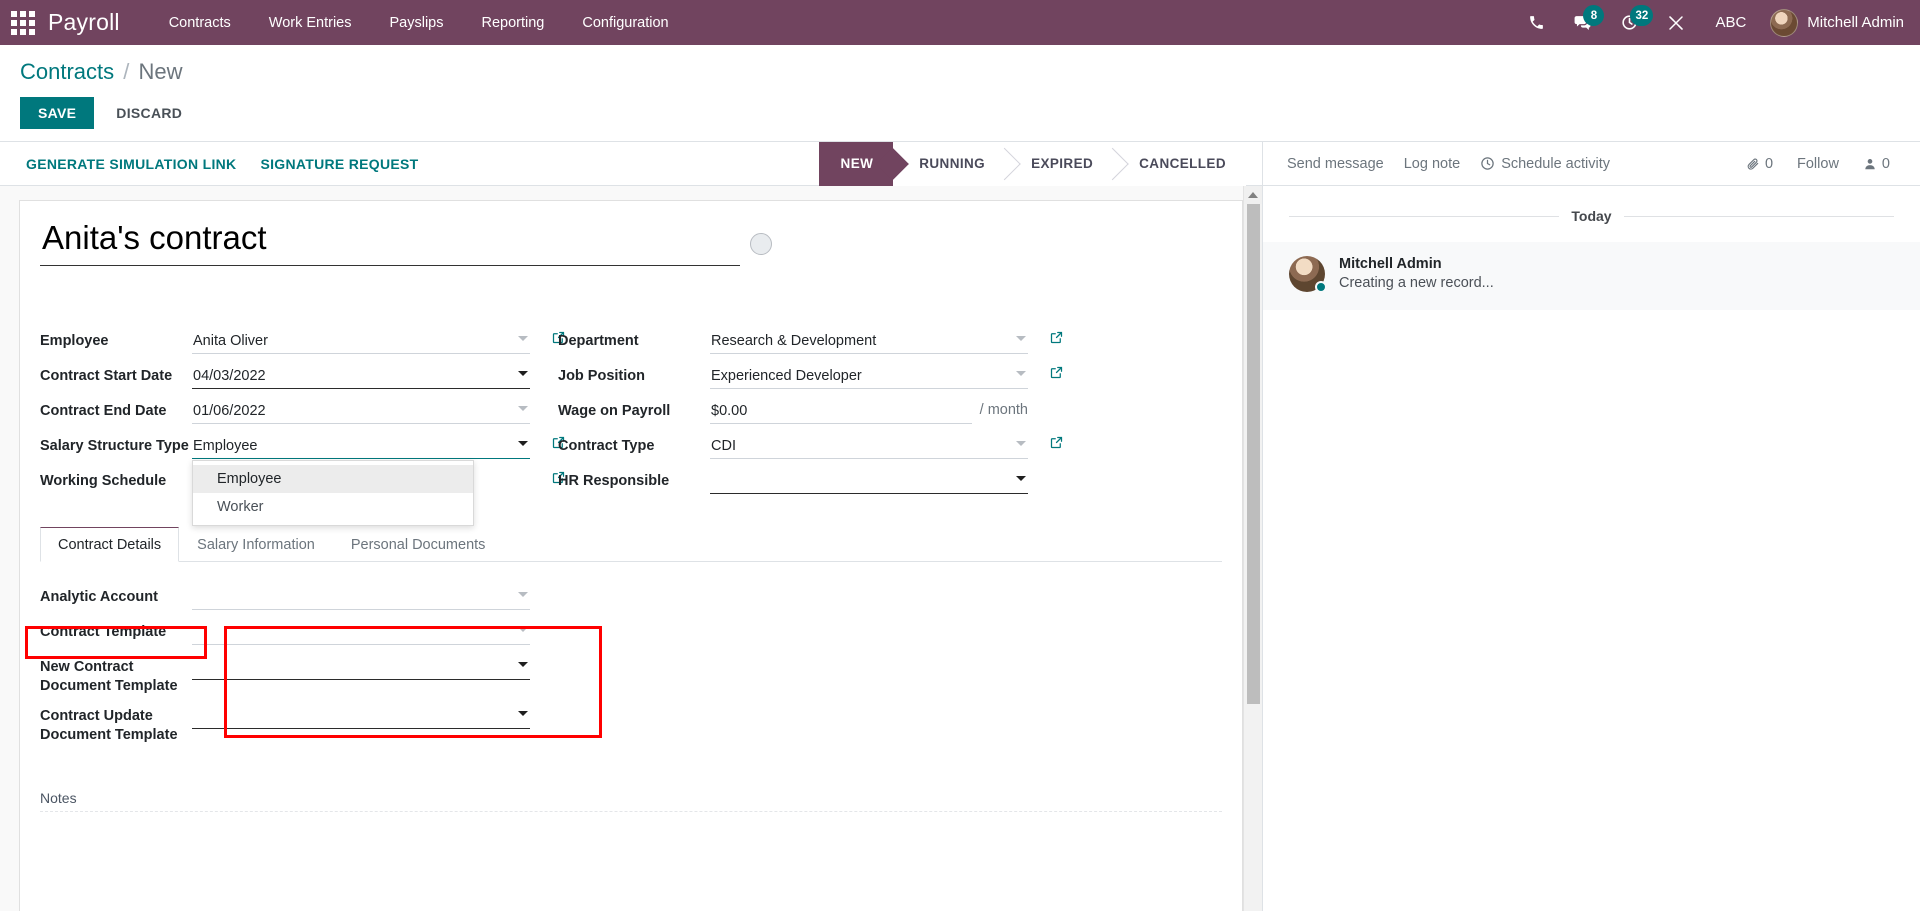 The image size is (1920, 916). I want to click on field-label-hr-responsible: HR Responsible, so click(614, 481).